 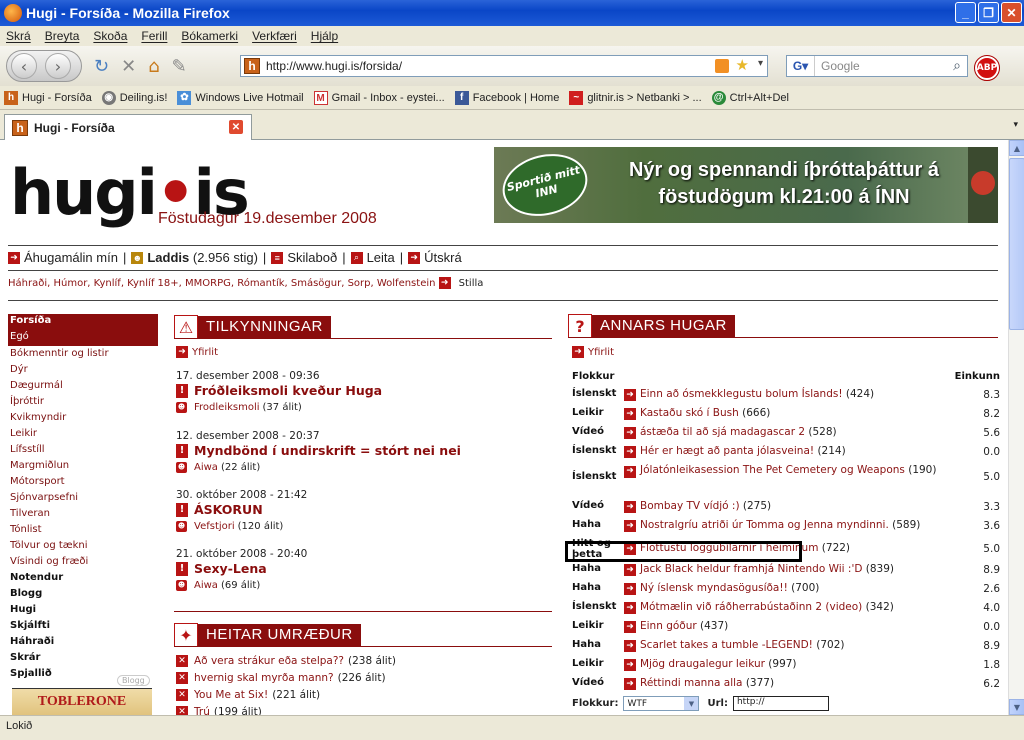 What do you see at coordinates (786, 683) in the screenshot?
I see `table-row: Vídeó ➜ Réttindi manna alla (377) 6.2` at bounding box center [786, 683].